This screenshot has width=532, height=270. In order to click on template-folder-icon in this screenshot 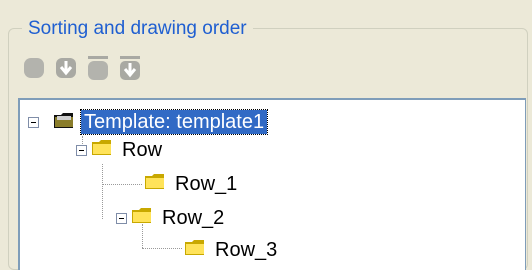, I will do `click(64, 122)`.